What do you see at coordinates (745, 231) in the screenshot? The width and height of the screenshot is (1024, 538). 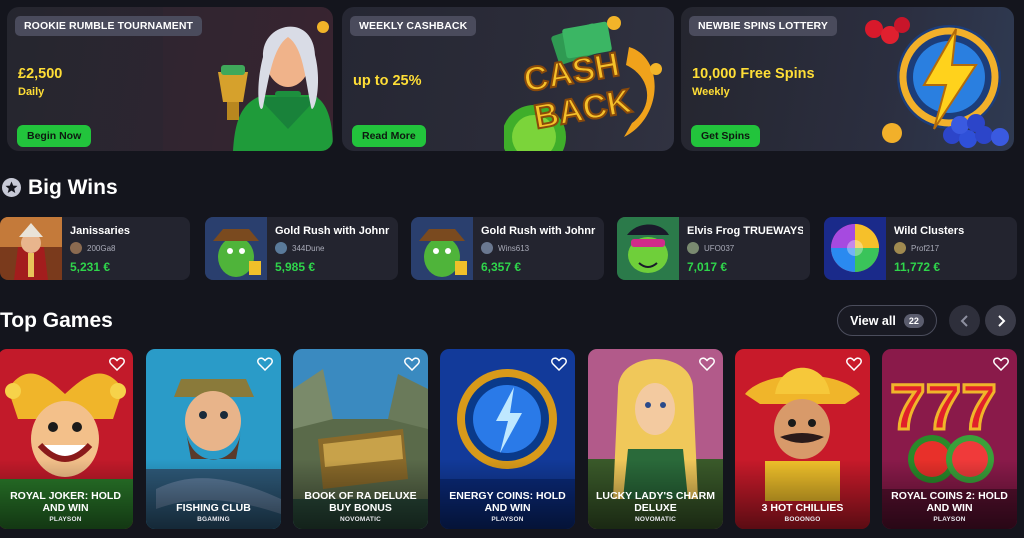 I see `win-game-name: Elvis Frog TRUEWAYS` at bounding box center [745, 231].